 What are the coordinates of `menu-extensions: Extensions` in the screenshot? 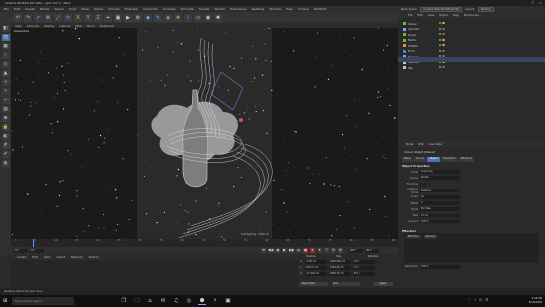 It's located at (238, 9).